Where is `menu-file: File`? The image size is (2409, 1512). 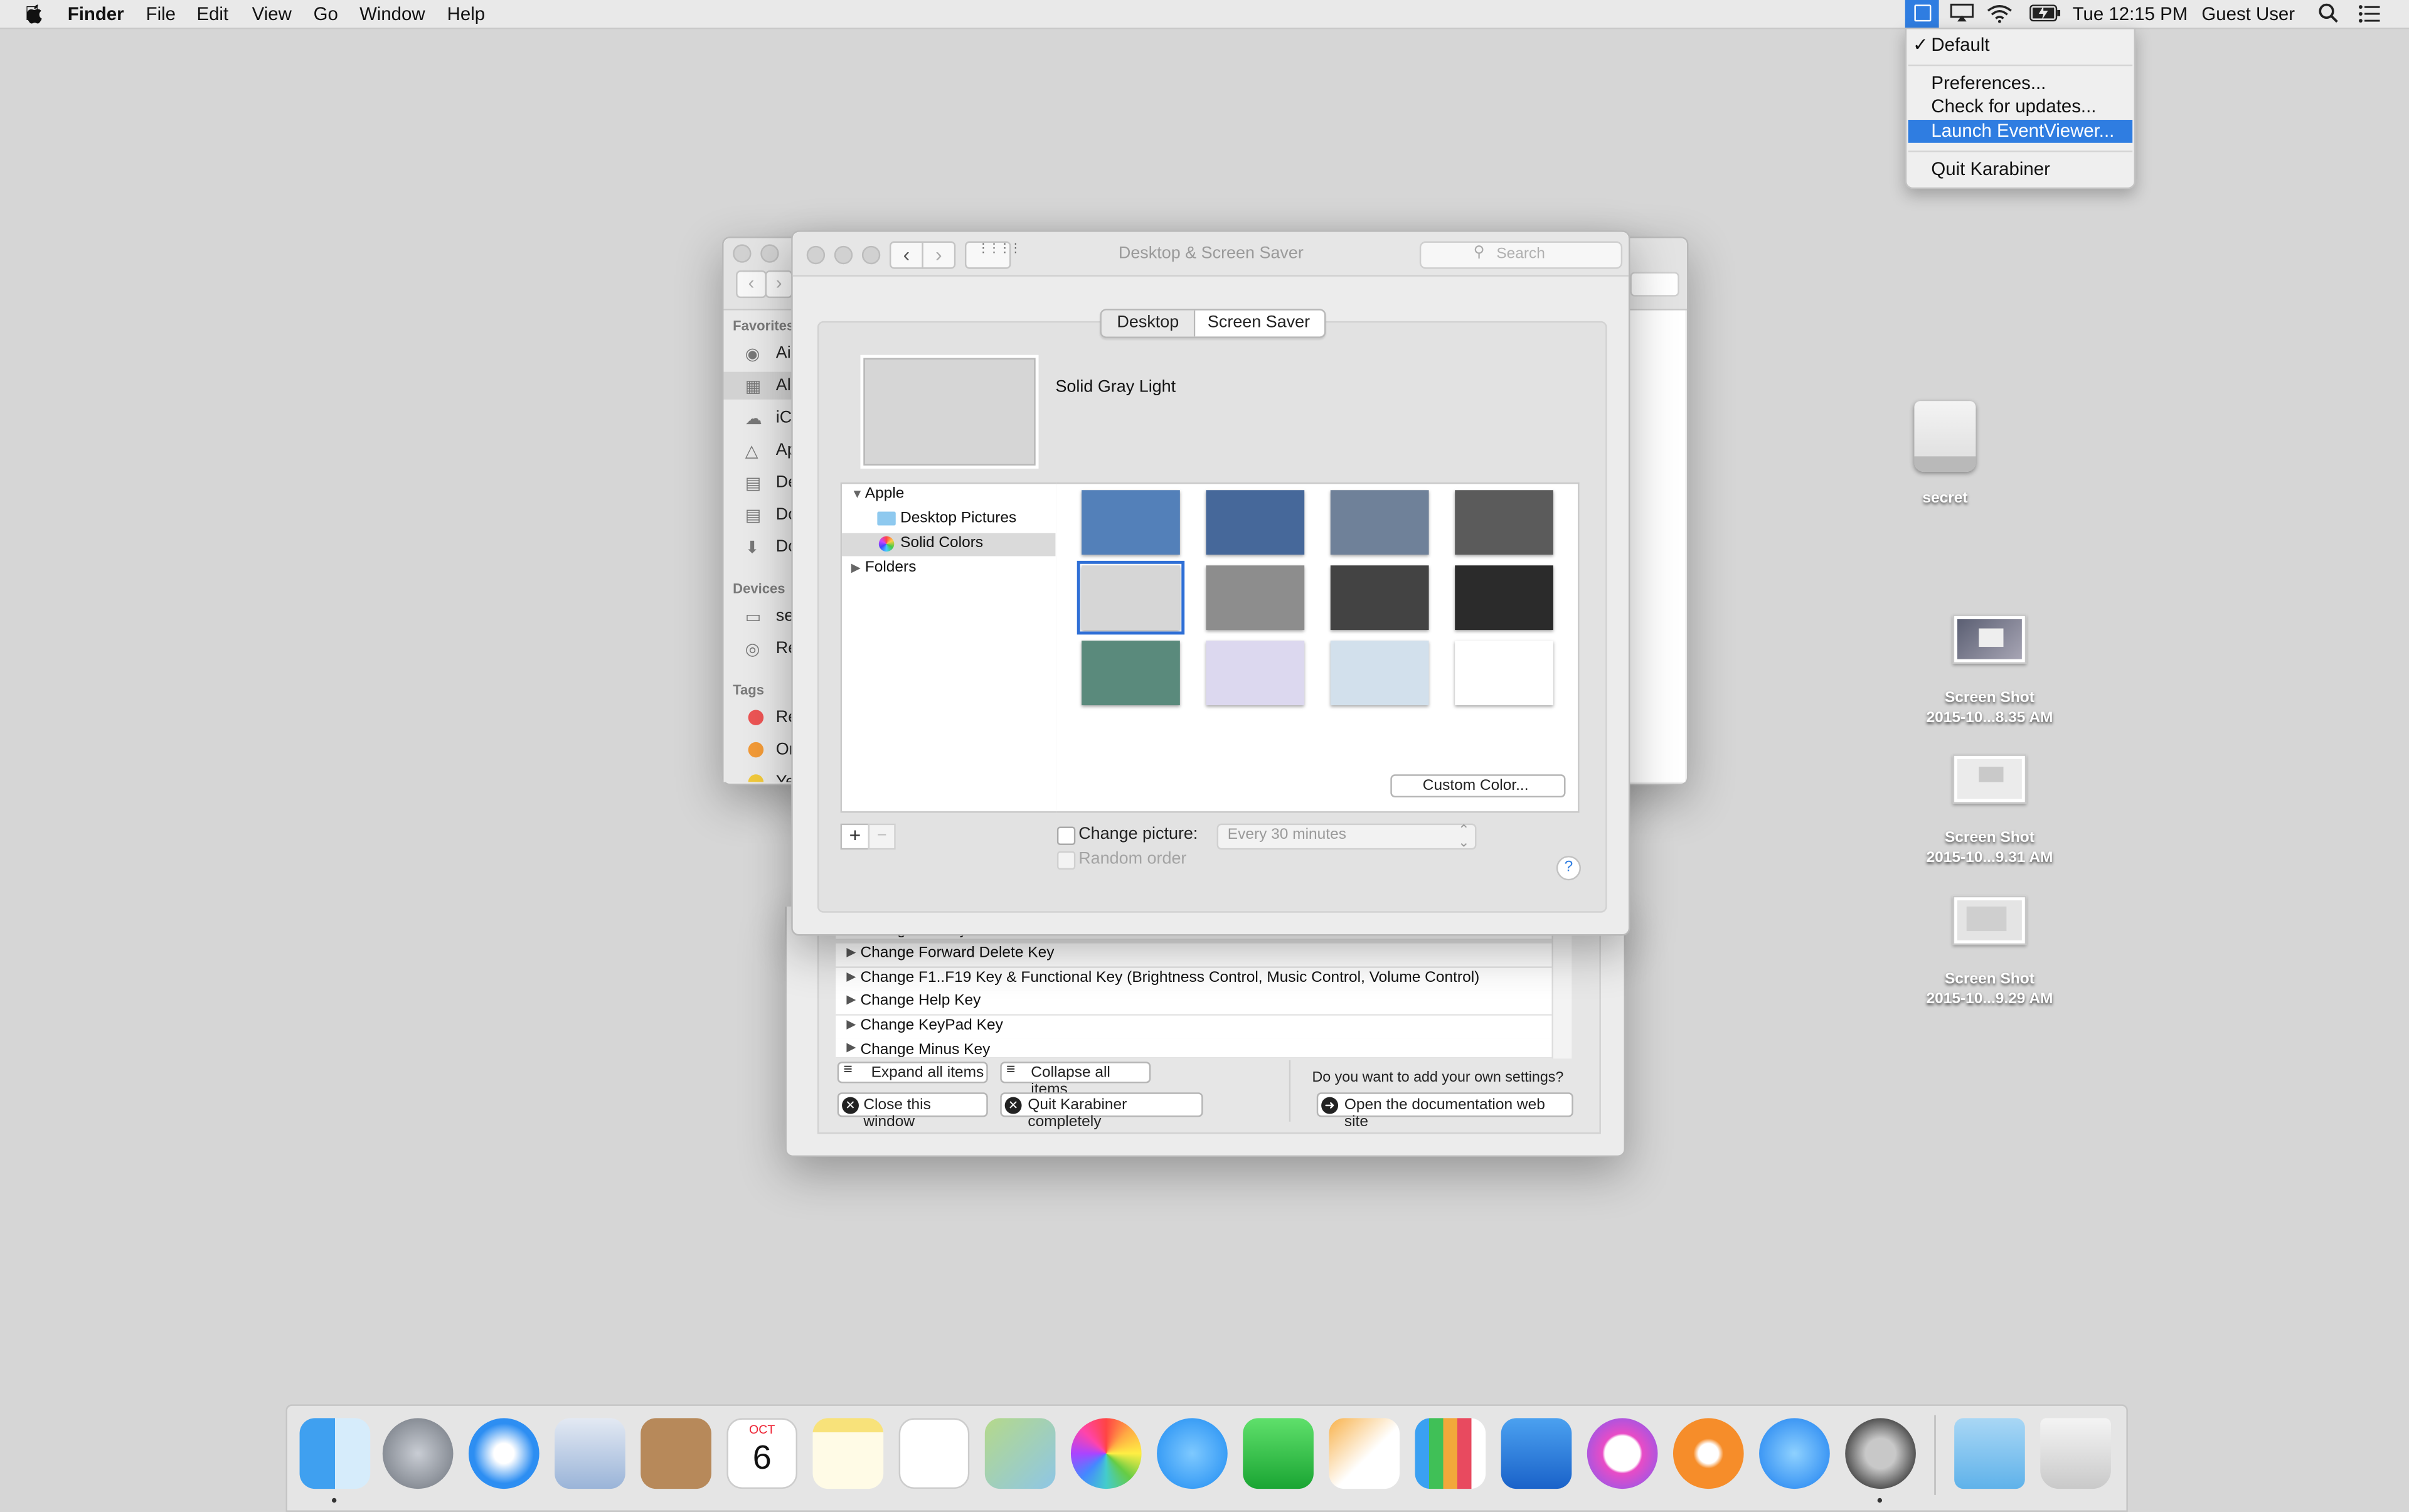
menu-file: File is located at coordinates (161, 13).